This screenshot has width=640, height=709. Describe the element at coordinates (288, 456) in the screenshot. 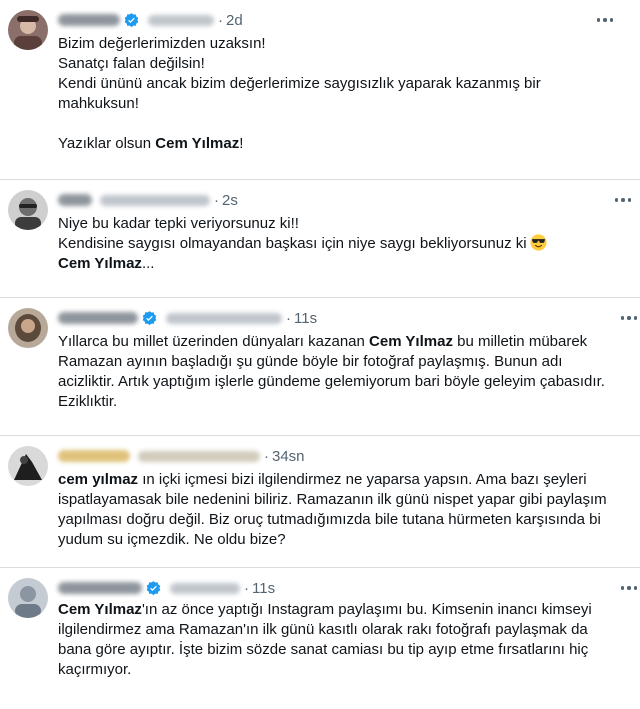

I see `timestamp: 34sn` at that location.